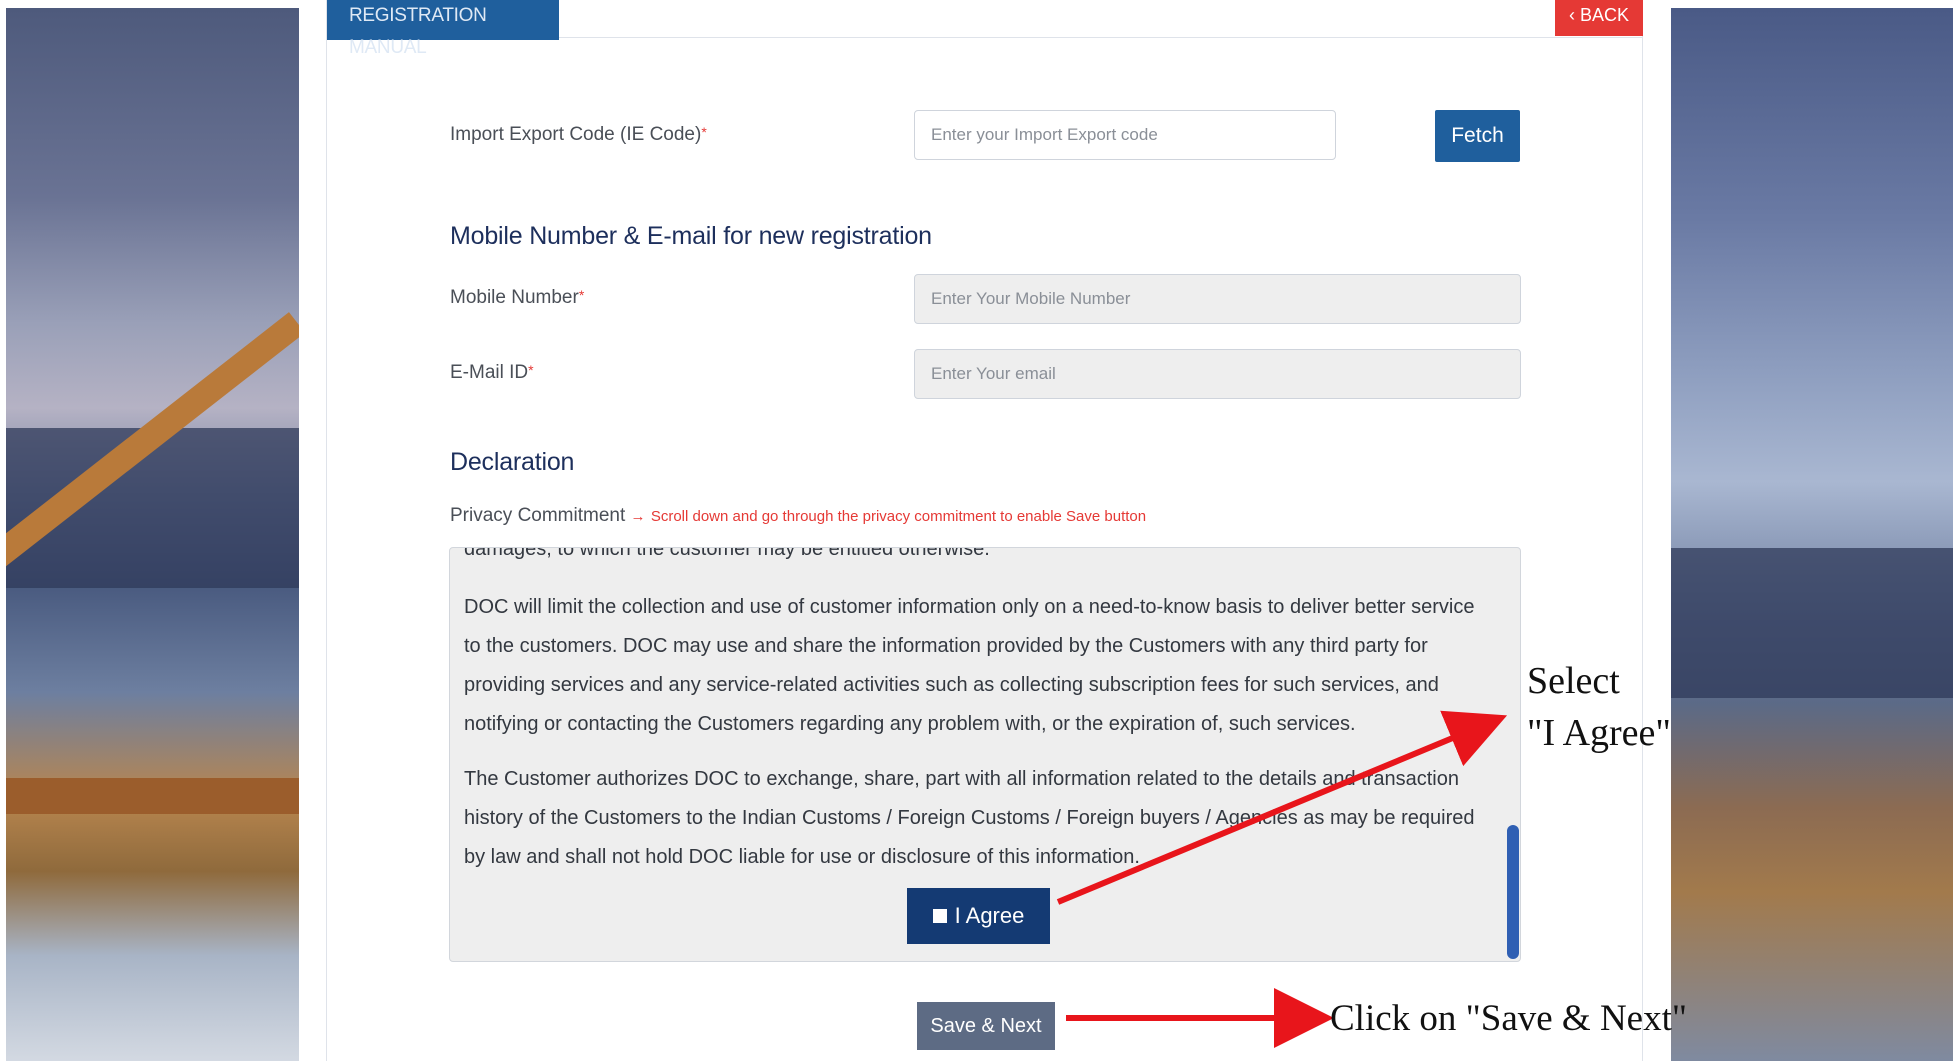 Image resolution: width=1955 pixels, height=1061 pixels. Describe the element at coordinates (1599, 707) in the screenshot. I see `annotation-select-agree: Select "I Agree"` at that location.